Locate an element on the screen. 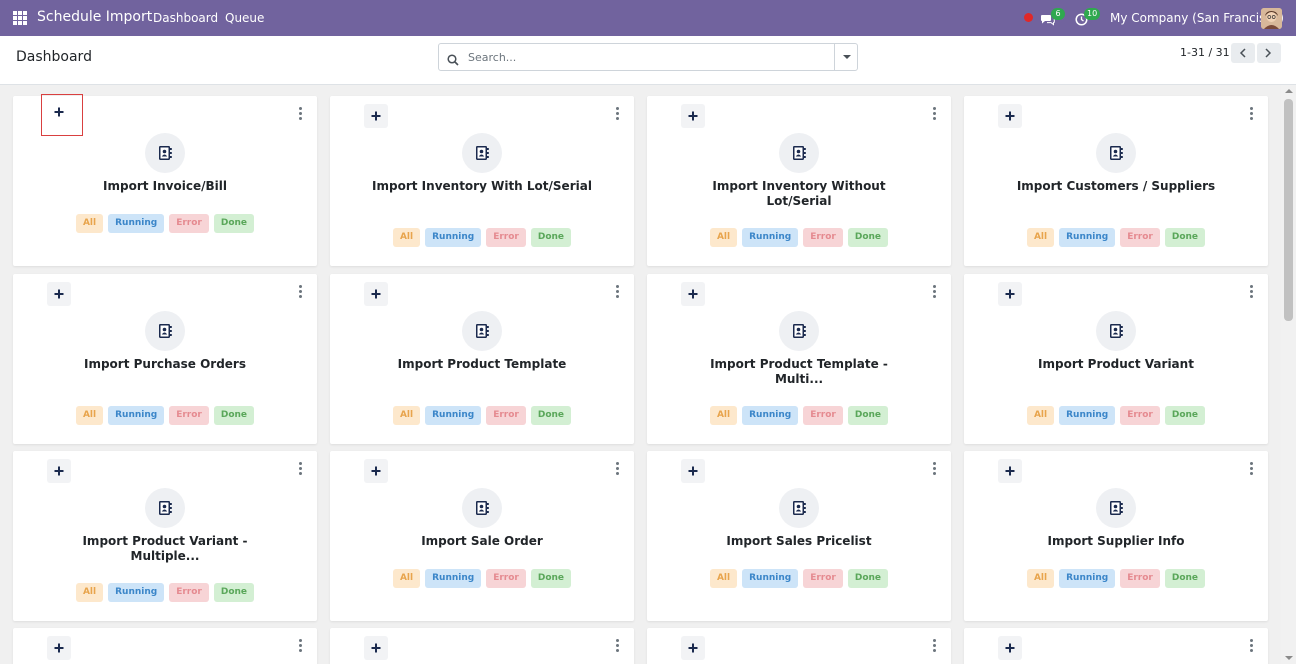  card-title: Import Sales Pricelist is located at coordinates (799, 541).